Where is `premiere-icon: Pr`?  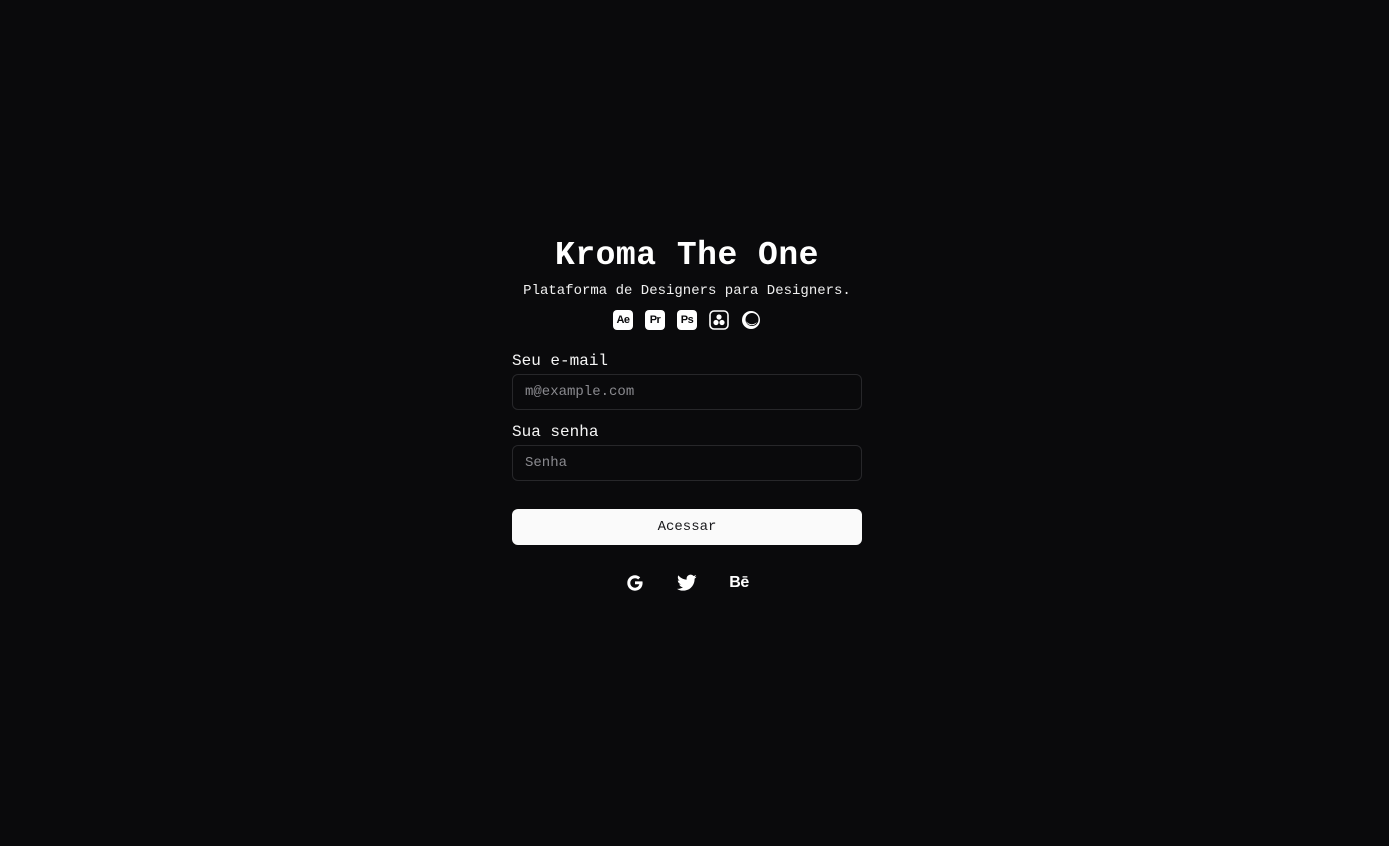 premiere-icon: Pr is located at coordinates (655, 320).